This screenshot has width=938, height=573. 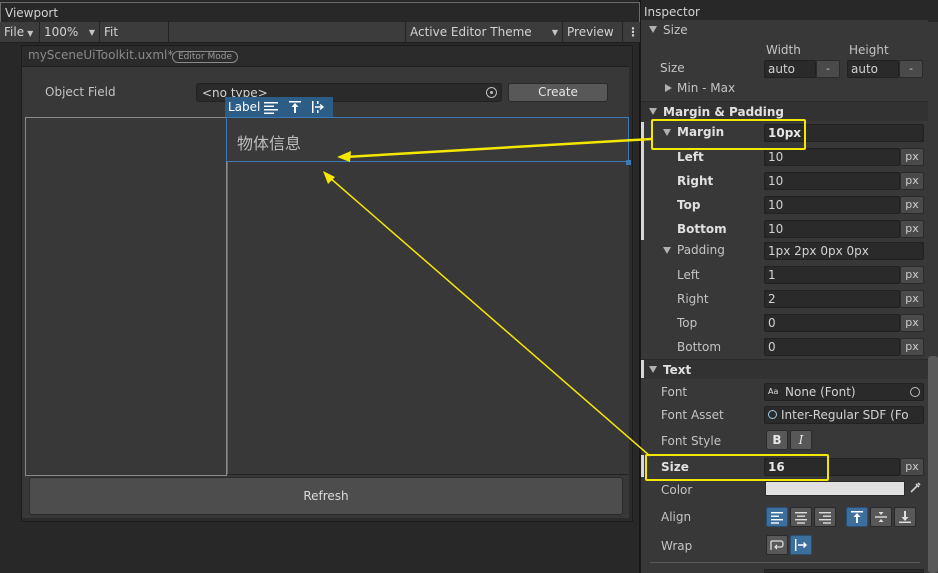 What do you see at coordinates (631, 32) in the screenshot?
I see `more-menu-icon: ⋮` at bounding box center [631, 32].